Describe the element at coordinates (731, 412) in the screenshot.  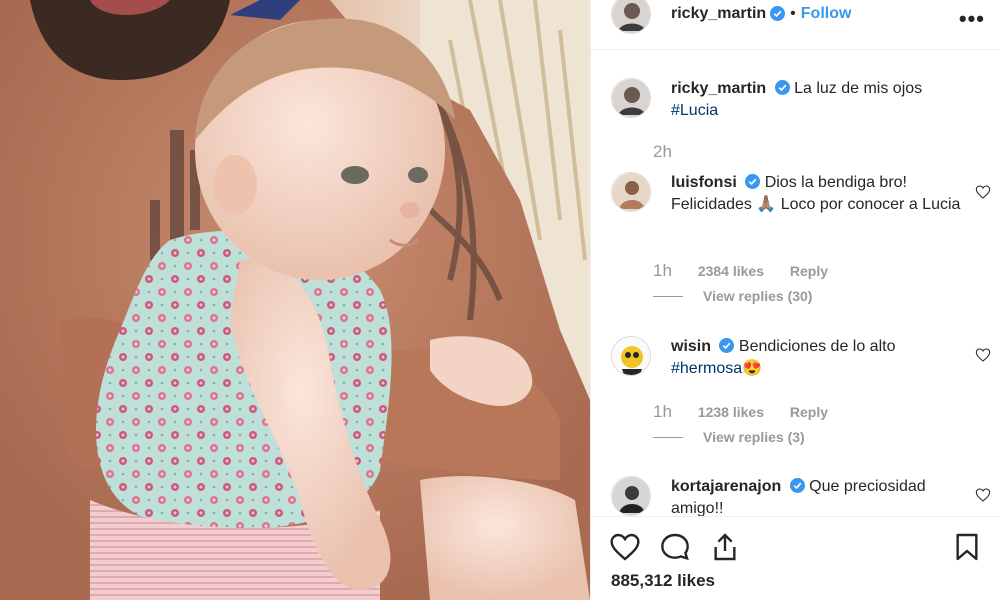
I see `comment-likes: 1238 likes` at that location.